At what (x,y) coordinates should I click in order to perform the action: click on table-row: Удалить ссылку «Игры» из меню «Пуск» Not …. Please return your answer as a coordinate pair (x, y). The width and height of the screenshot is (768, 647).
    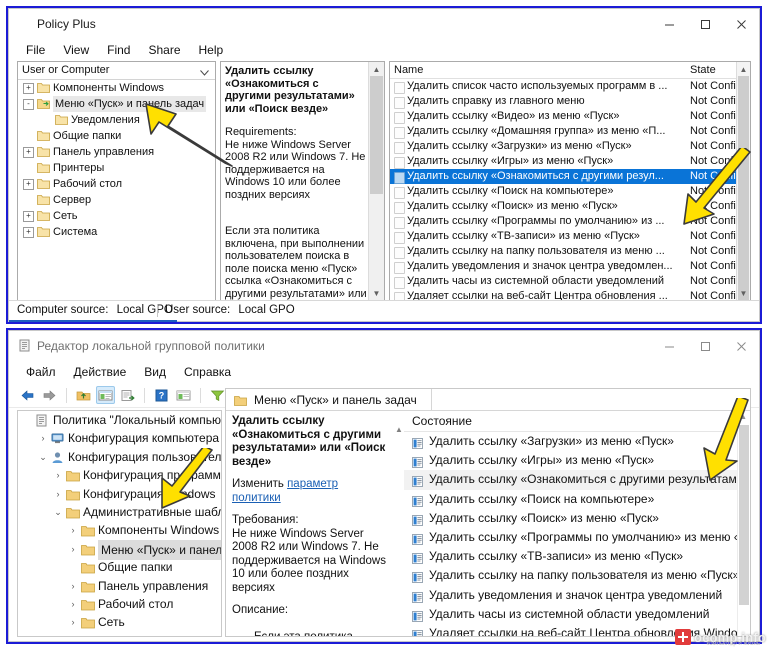
    Looking at the image, I should click on (570, 161).